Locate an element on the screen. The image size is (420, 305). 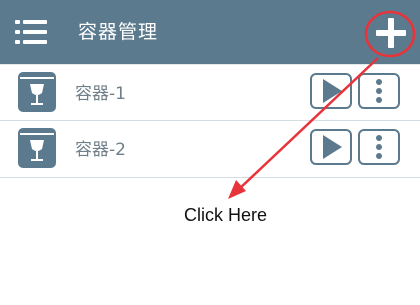
annotation-text: Click Here is located at coordinates (226, 215).